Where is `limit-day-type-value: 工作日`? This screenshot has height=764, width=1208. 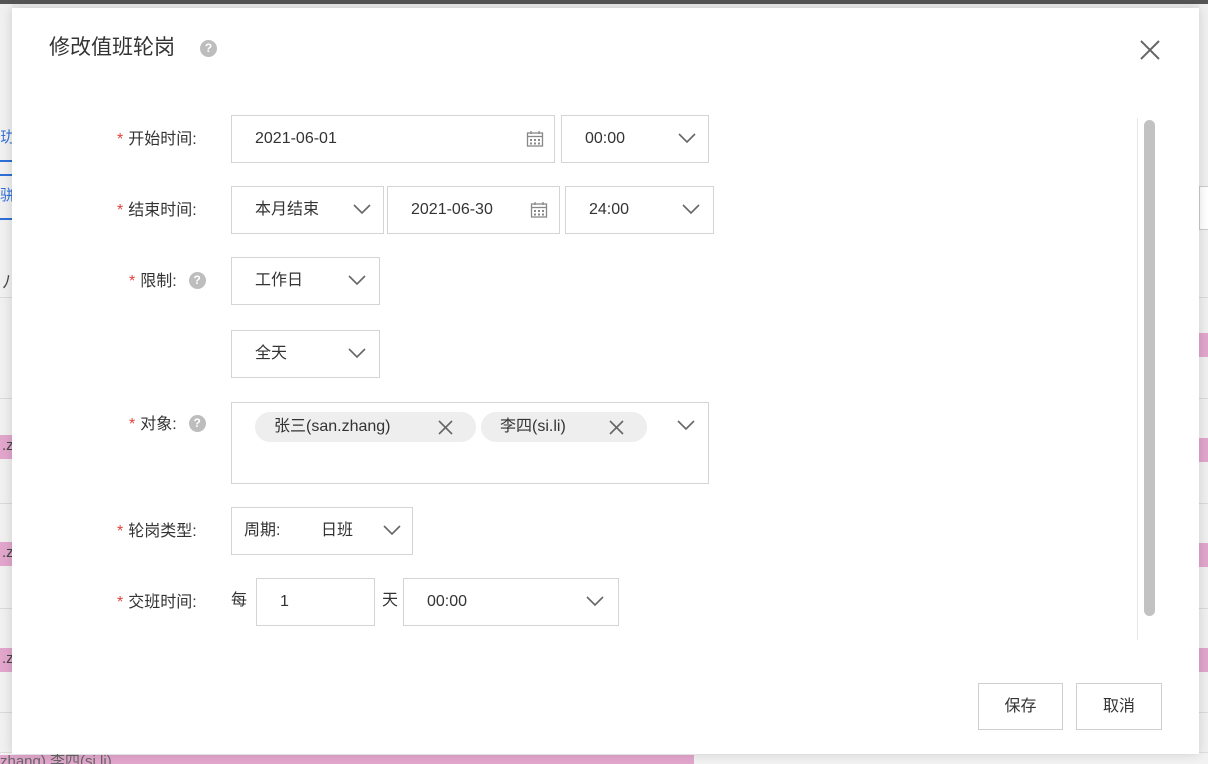 limit-day-type-value: 工作日 is located at coordinates (279, 280).